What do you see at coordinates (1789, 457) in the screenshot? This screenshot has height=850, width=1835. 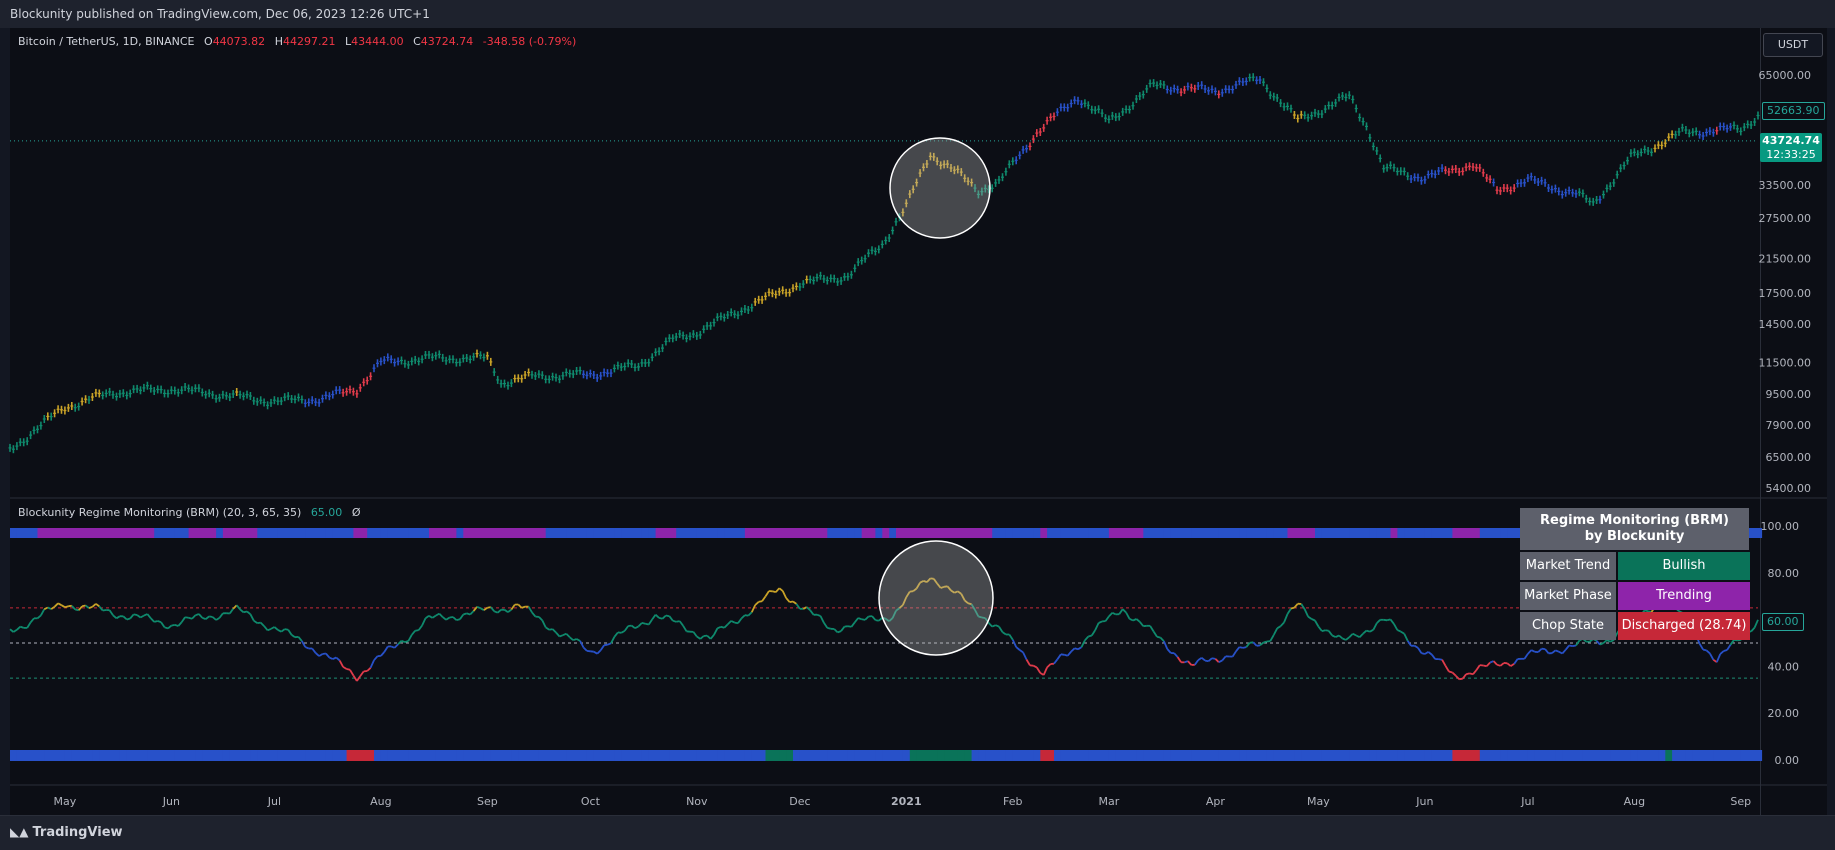 I see `price-tick-label: 6500.00` at bounding box center [1789, 457].